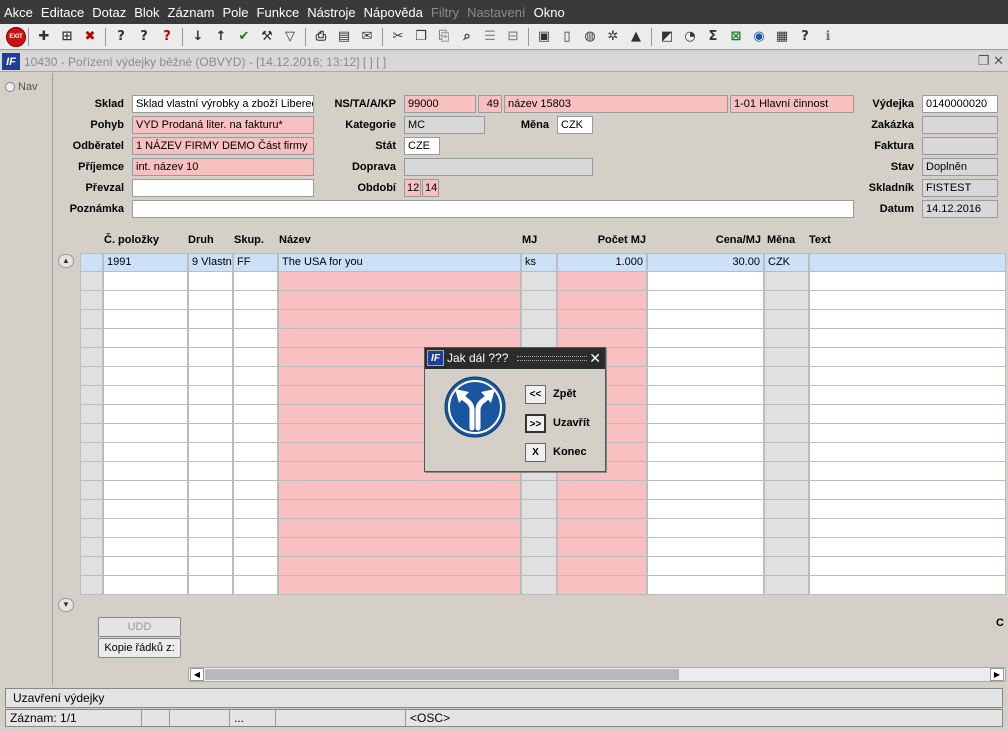  Describe the element at coordinates (828, 37) in the screenshot. I see `info-icon: ℹ` at that location.